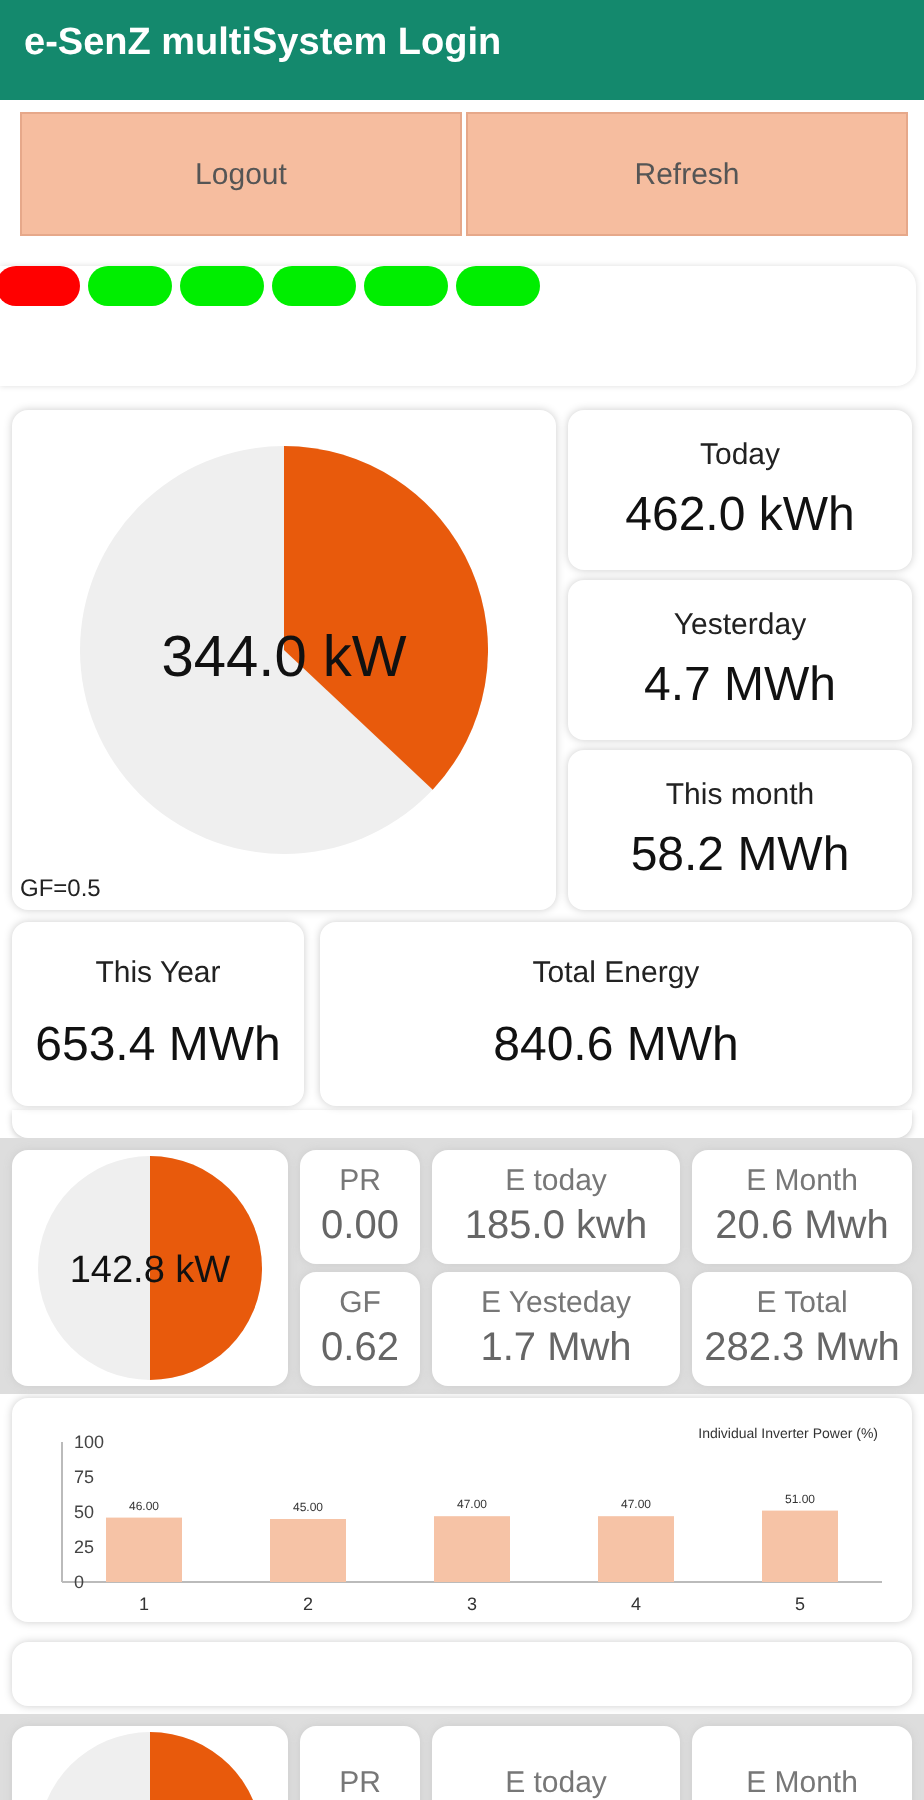 The height and width of the screenshot is (1800, 924). What do you see at coordinates (360, 1303) in the screenshot?
I see `stat-label: GF` at bounding box center [360, 1303].